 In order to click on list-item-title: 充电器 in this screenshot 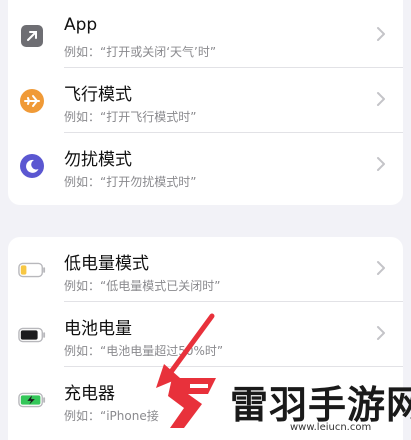, I will do `click(89, 394)`.